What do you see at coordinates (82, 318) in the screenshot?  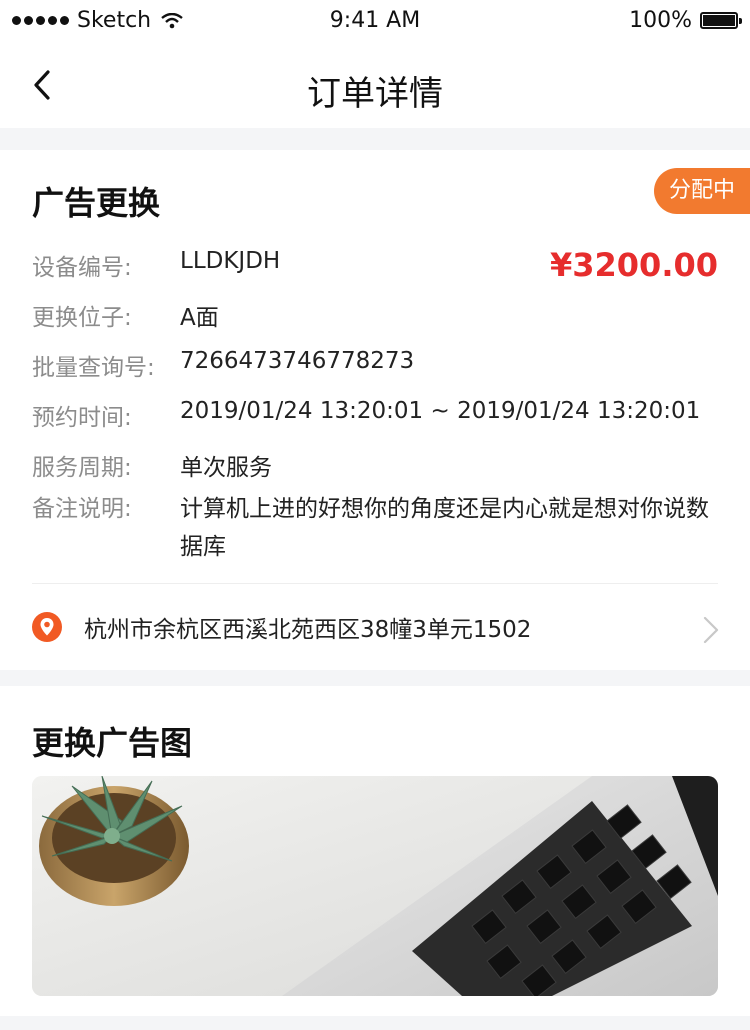 I see `field-label: 更换位子:` at bounding box center [82, 318].